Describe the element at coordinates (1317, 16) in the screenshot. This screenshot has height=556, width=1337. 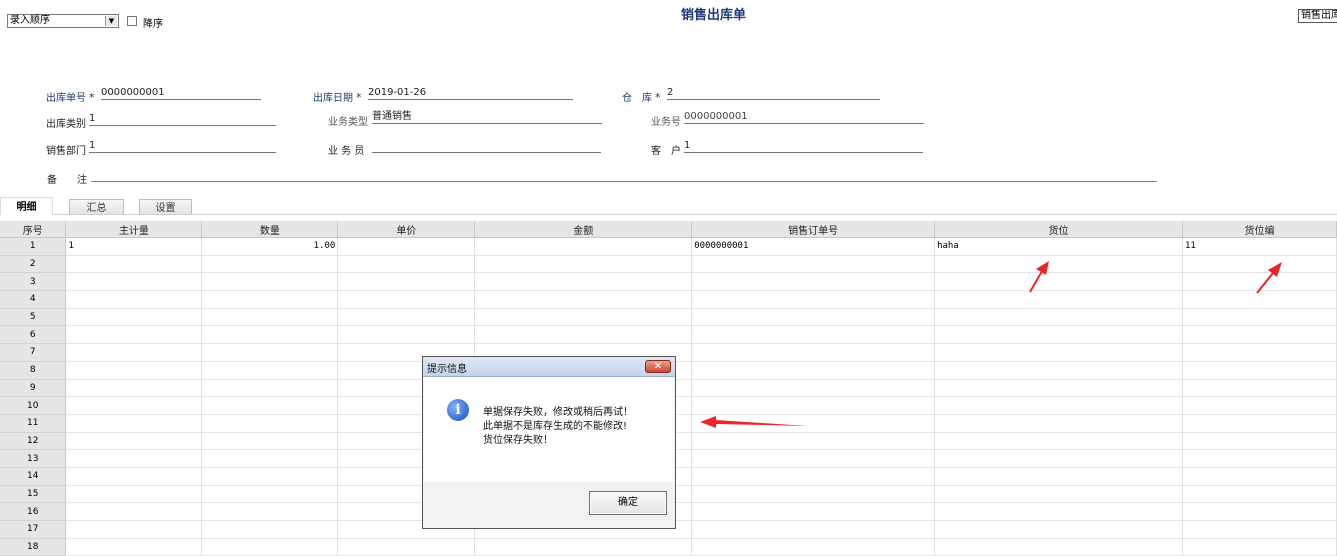
I see `top-right-field: 销售出库` at that location.